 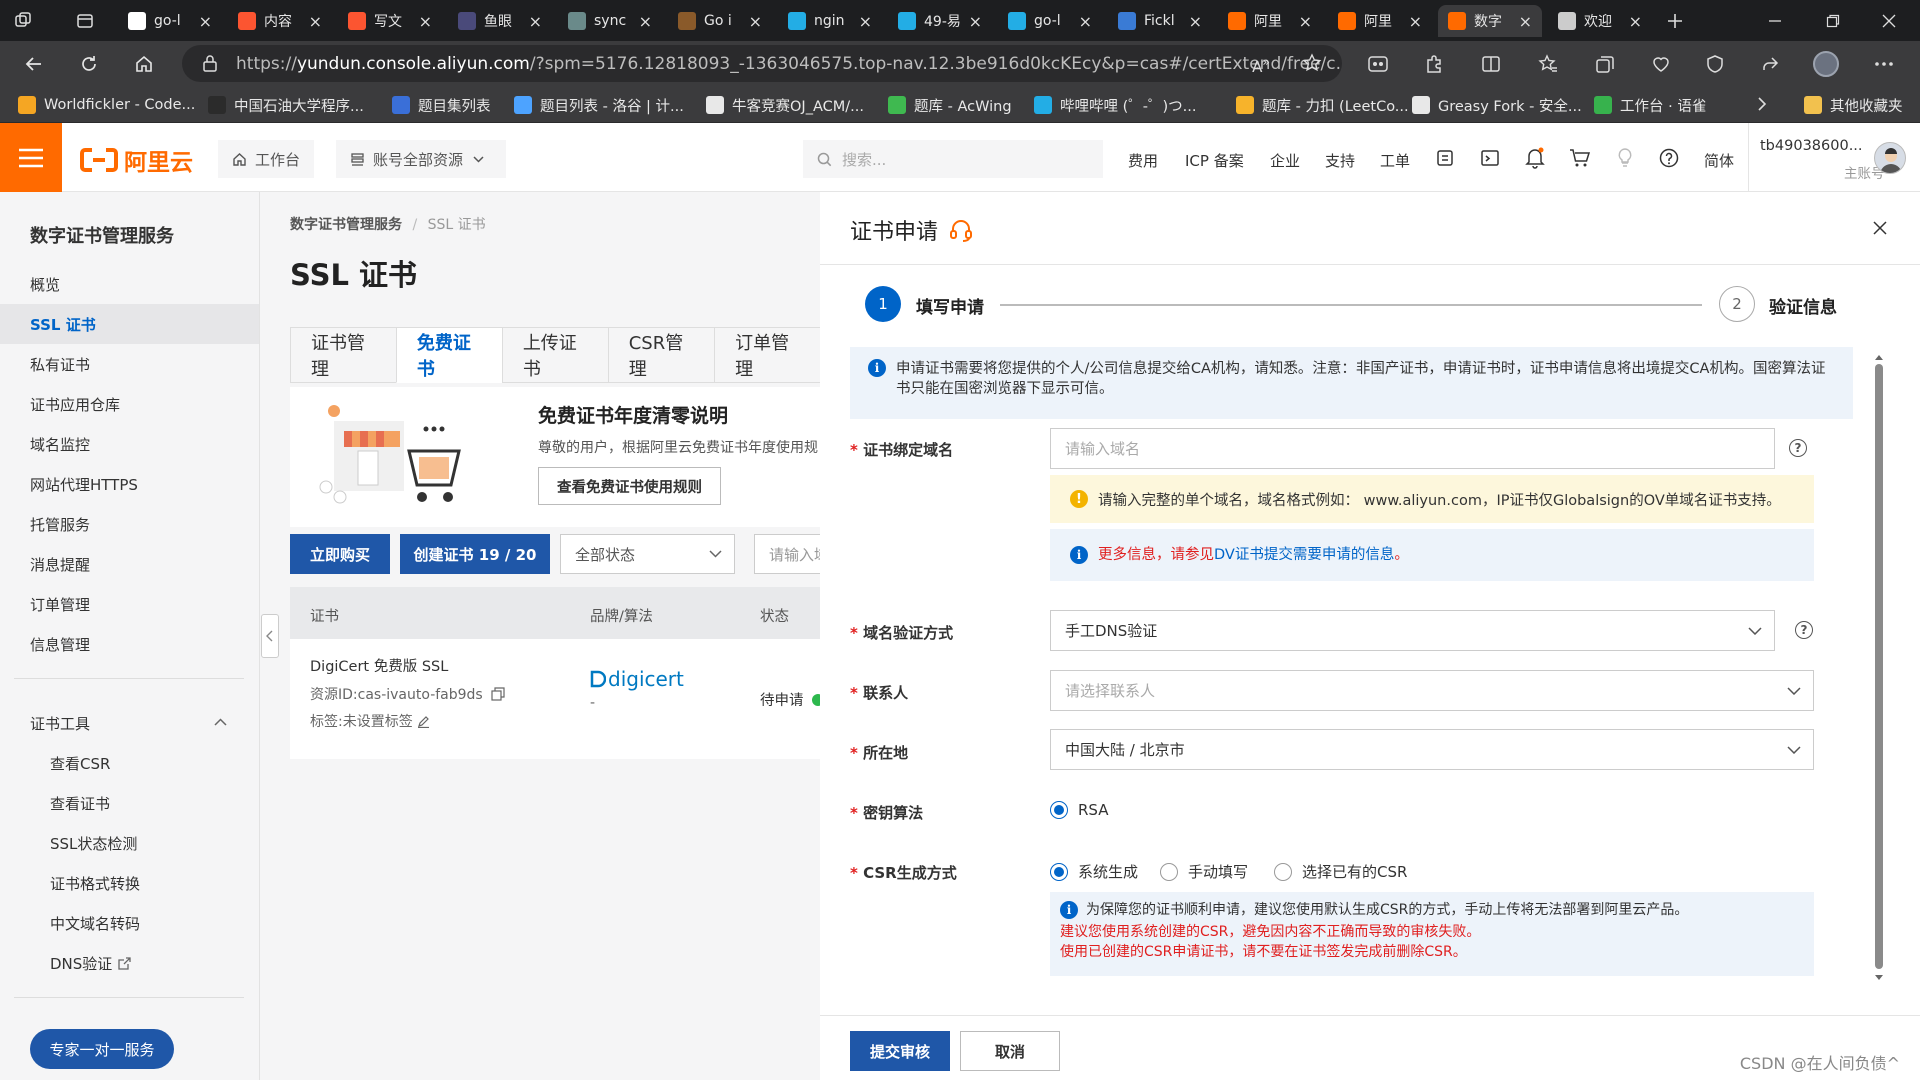 I want to click on favorite-star-icon, so click(x=1312, y=63).